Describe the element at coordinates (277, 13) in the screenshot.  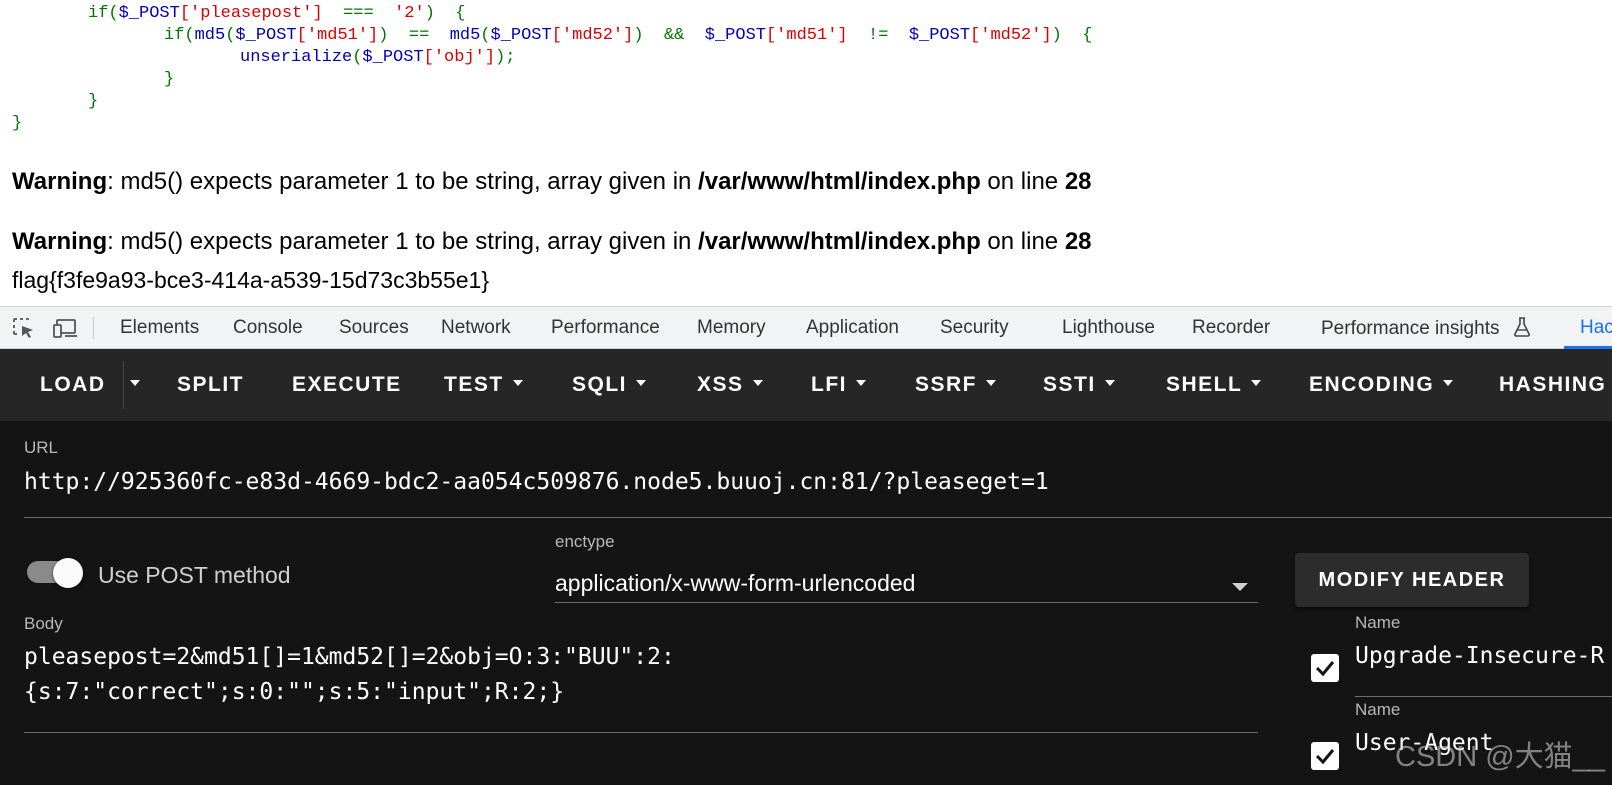
I see `code-line-if-pleasepost: if($_POST['pleasepost'] === '2') {` at that location.